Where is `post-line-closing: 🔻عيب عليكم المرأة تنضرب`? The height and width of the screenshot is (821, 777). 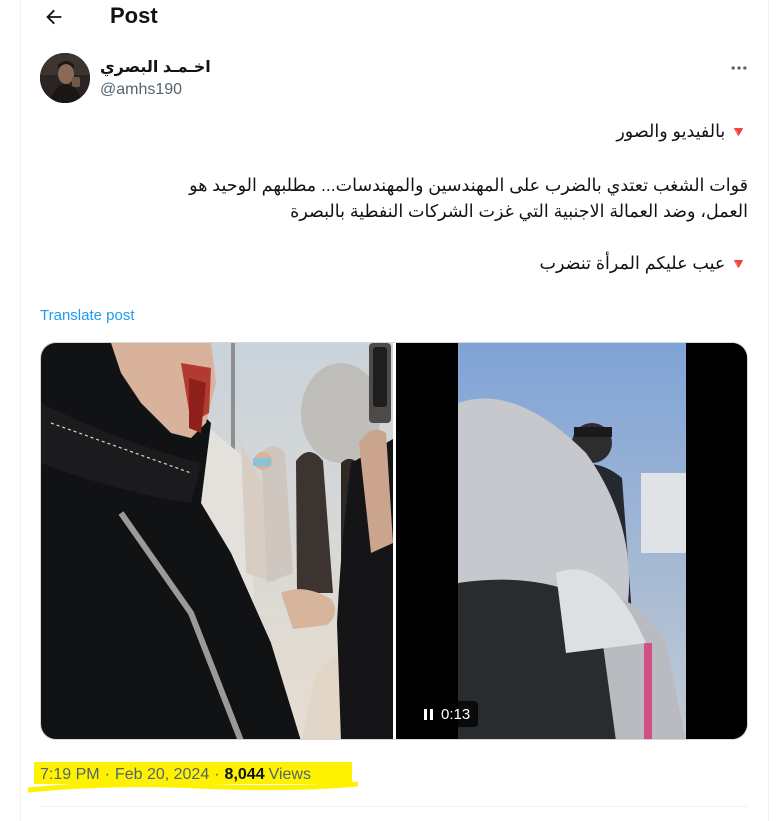 post-line-closing: 🔻عيب عليكم المرأة تنضرب is located at coordinates (394, 264).